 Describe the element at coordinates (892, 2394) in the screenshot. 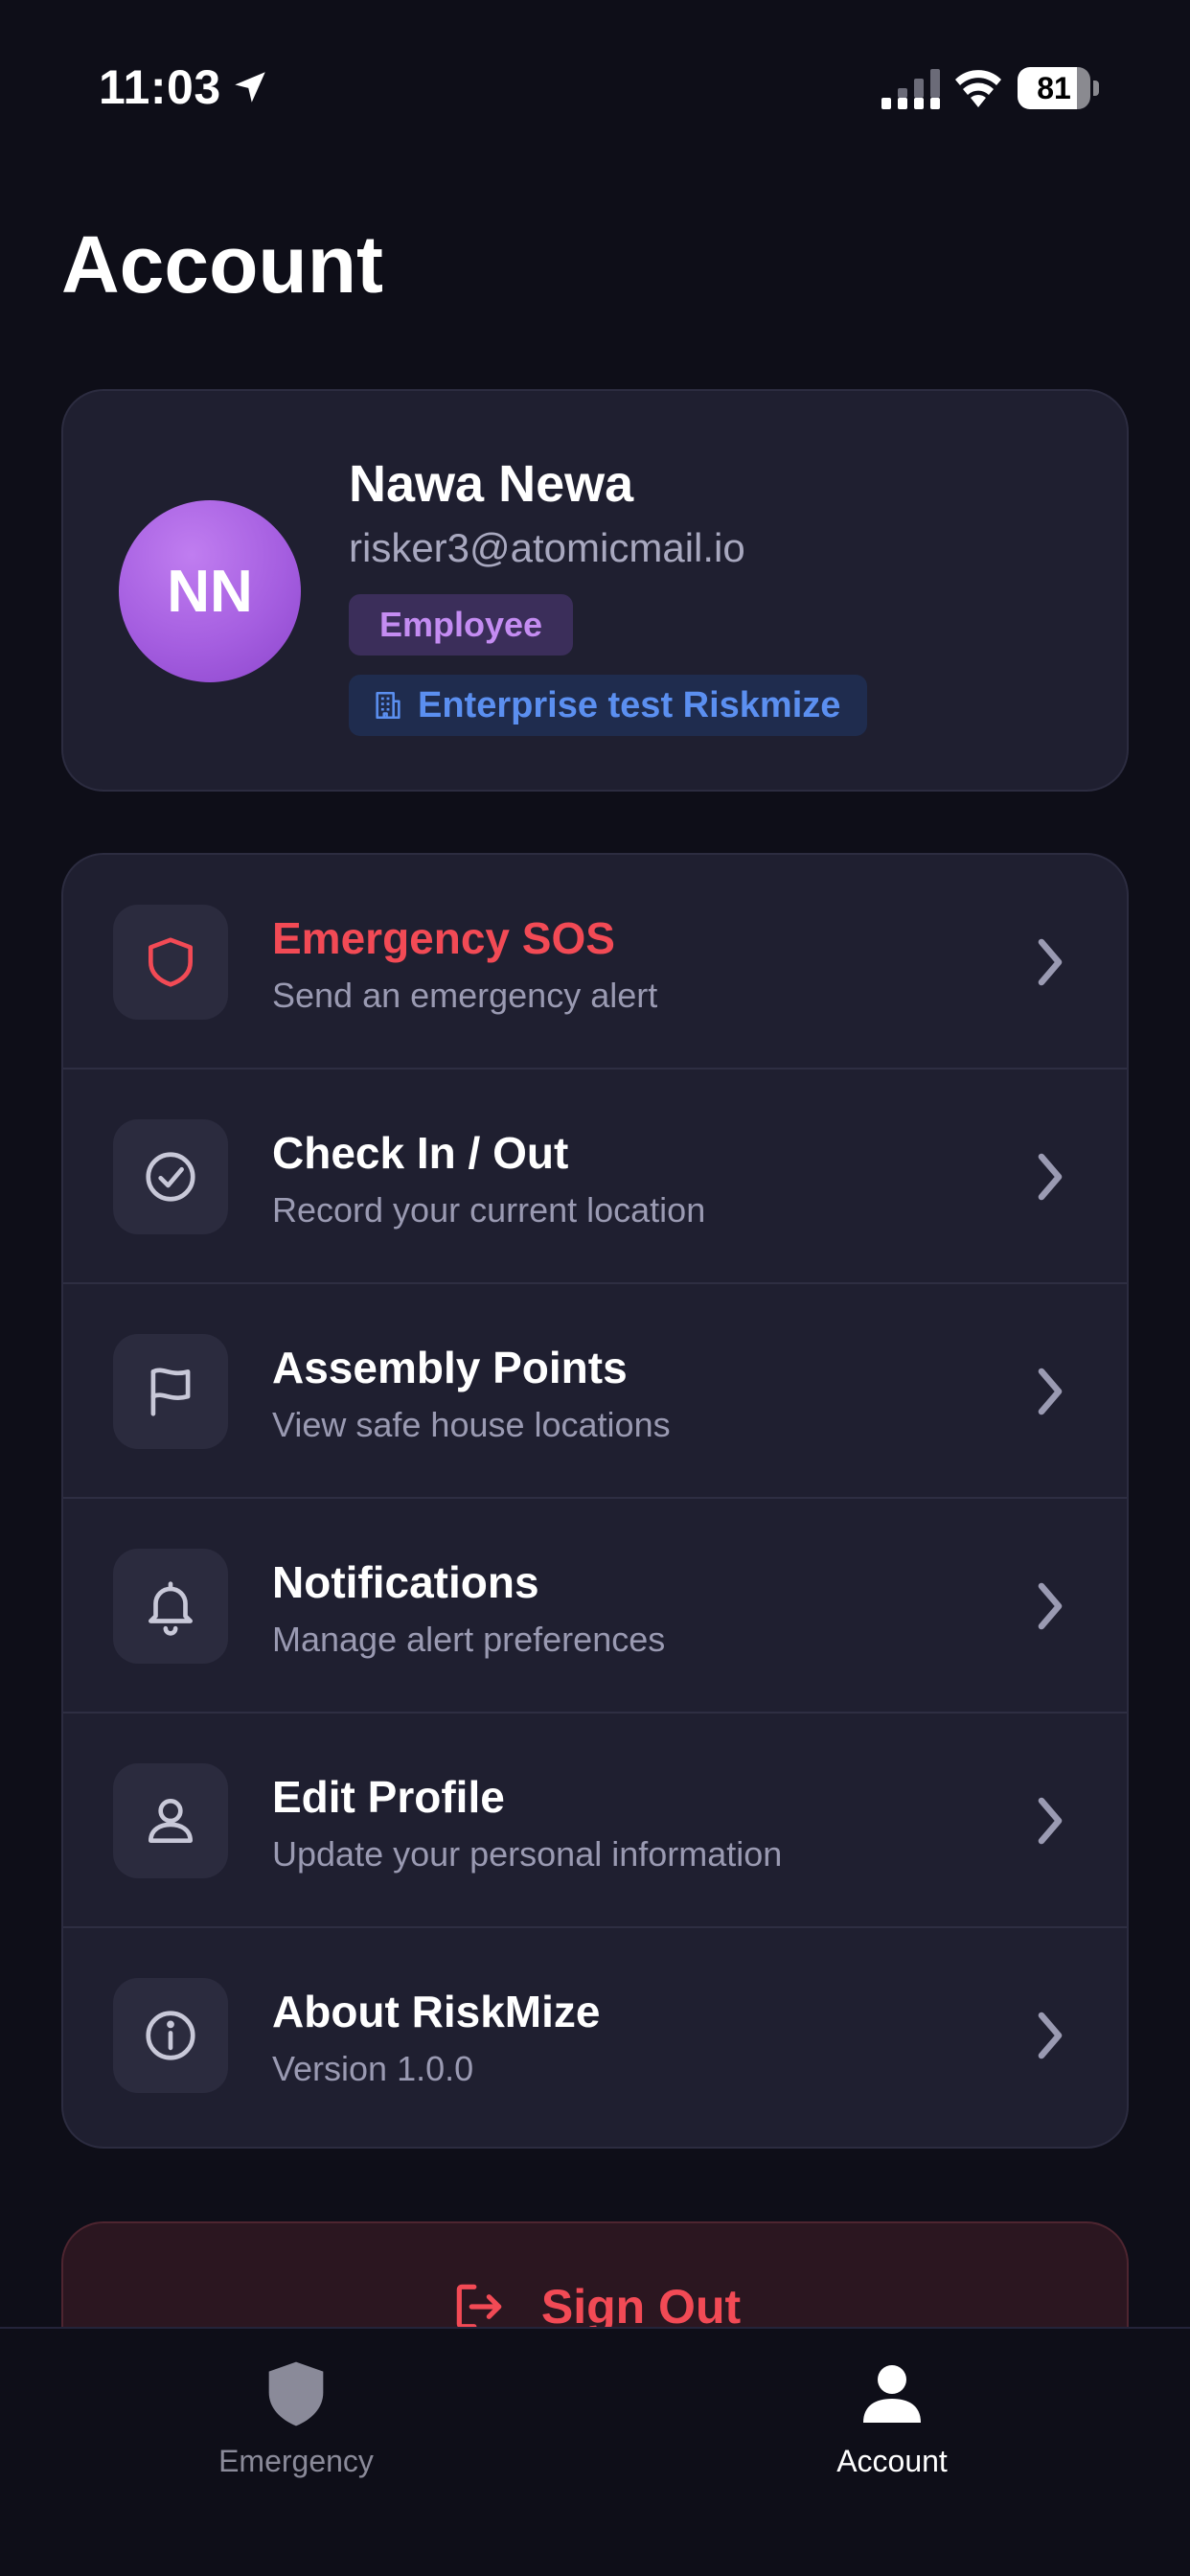

I see `person-icon` at that location.